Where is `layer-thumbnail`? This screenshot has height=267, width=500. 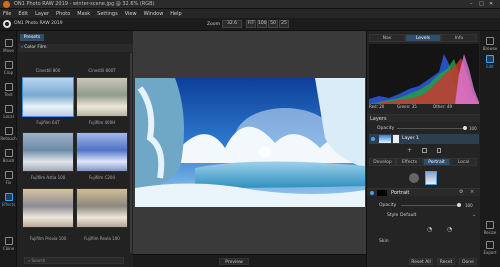 layer-thumbnail is located at coordinates (385, 139).